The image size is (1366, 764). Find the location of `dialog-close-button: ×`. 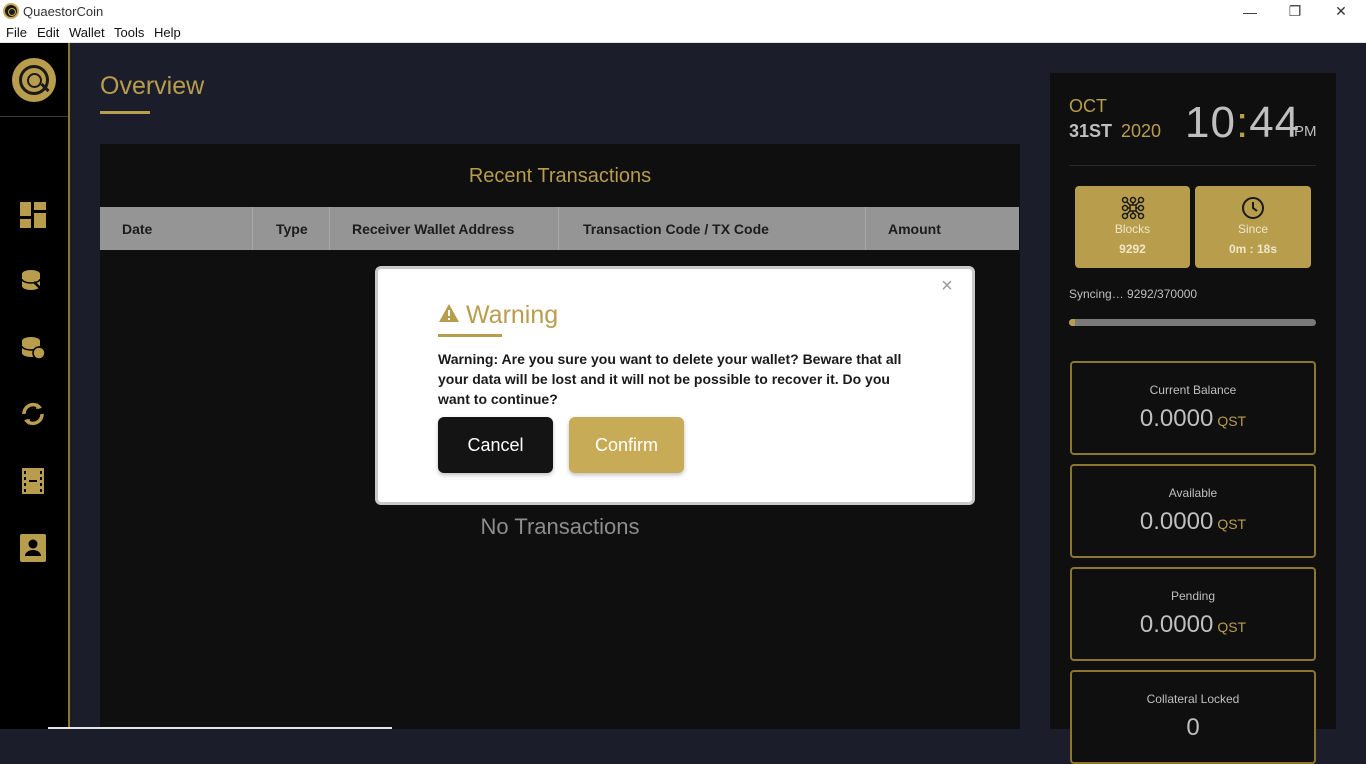

dialog-close-button: × is located at coordinates (947, 286).